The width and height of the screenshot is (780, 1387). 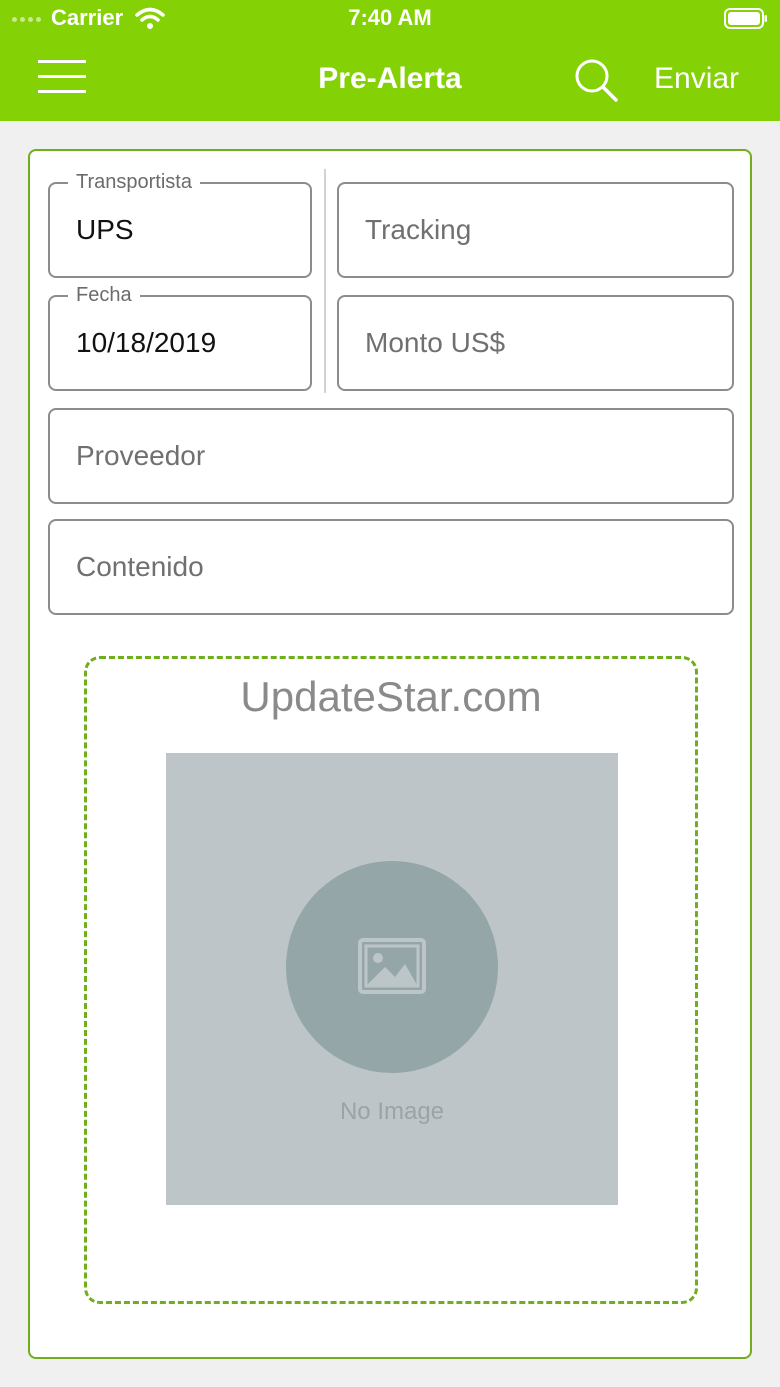 I want to click on amount-field-placeholder: Monto US$, so click(x=435, y=342).